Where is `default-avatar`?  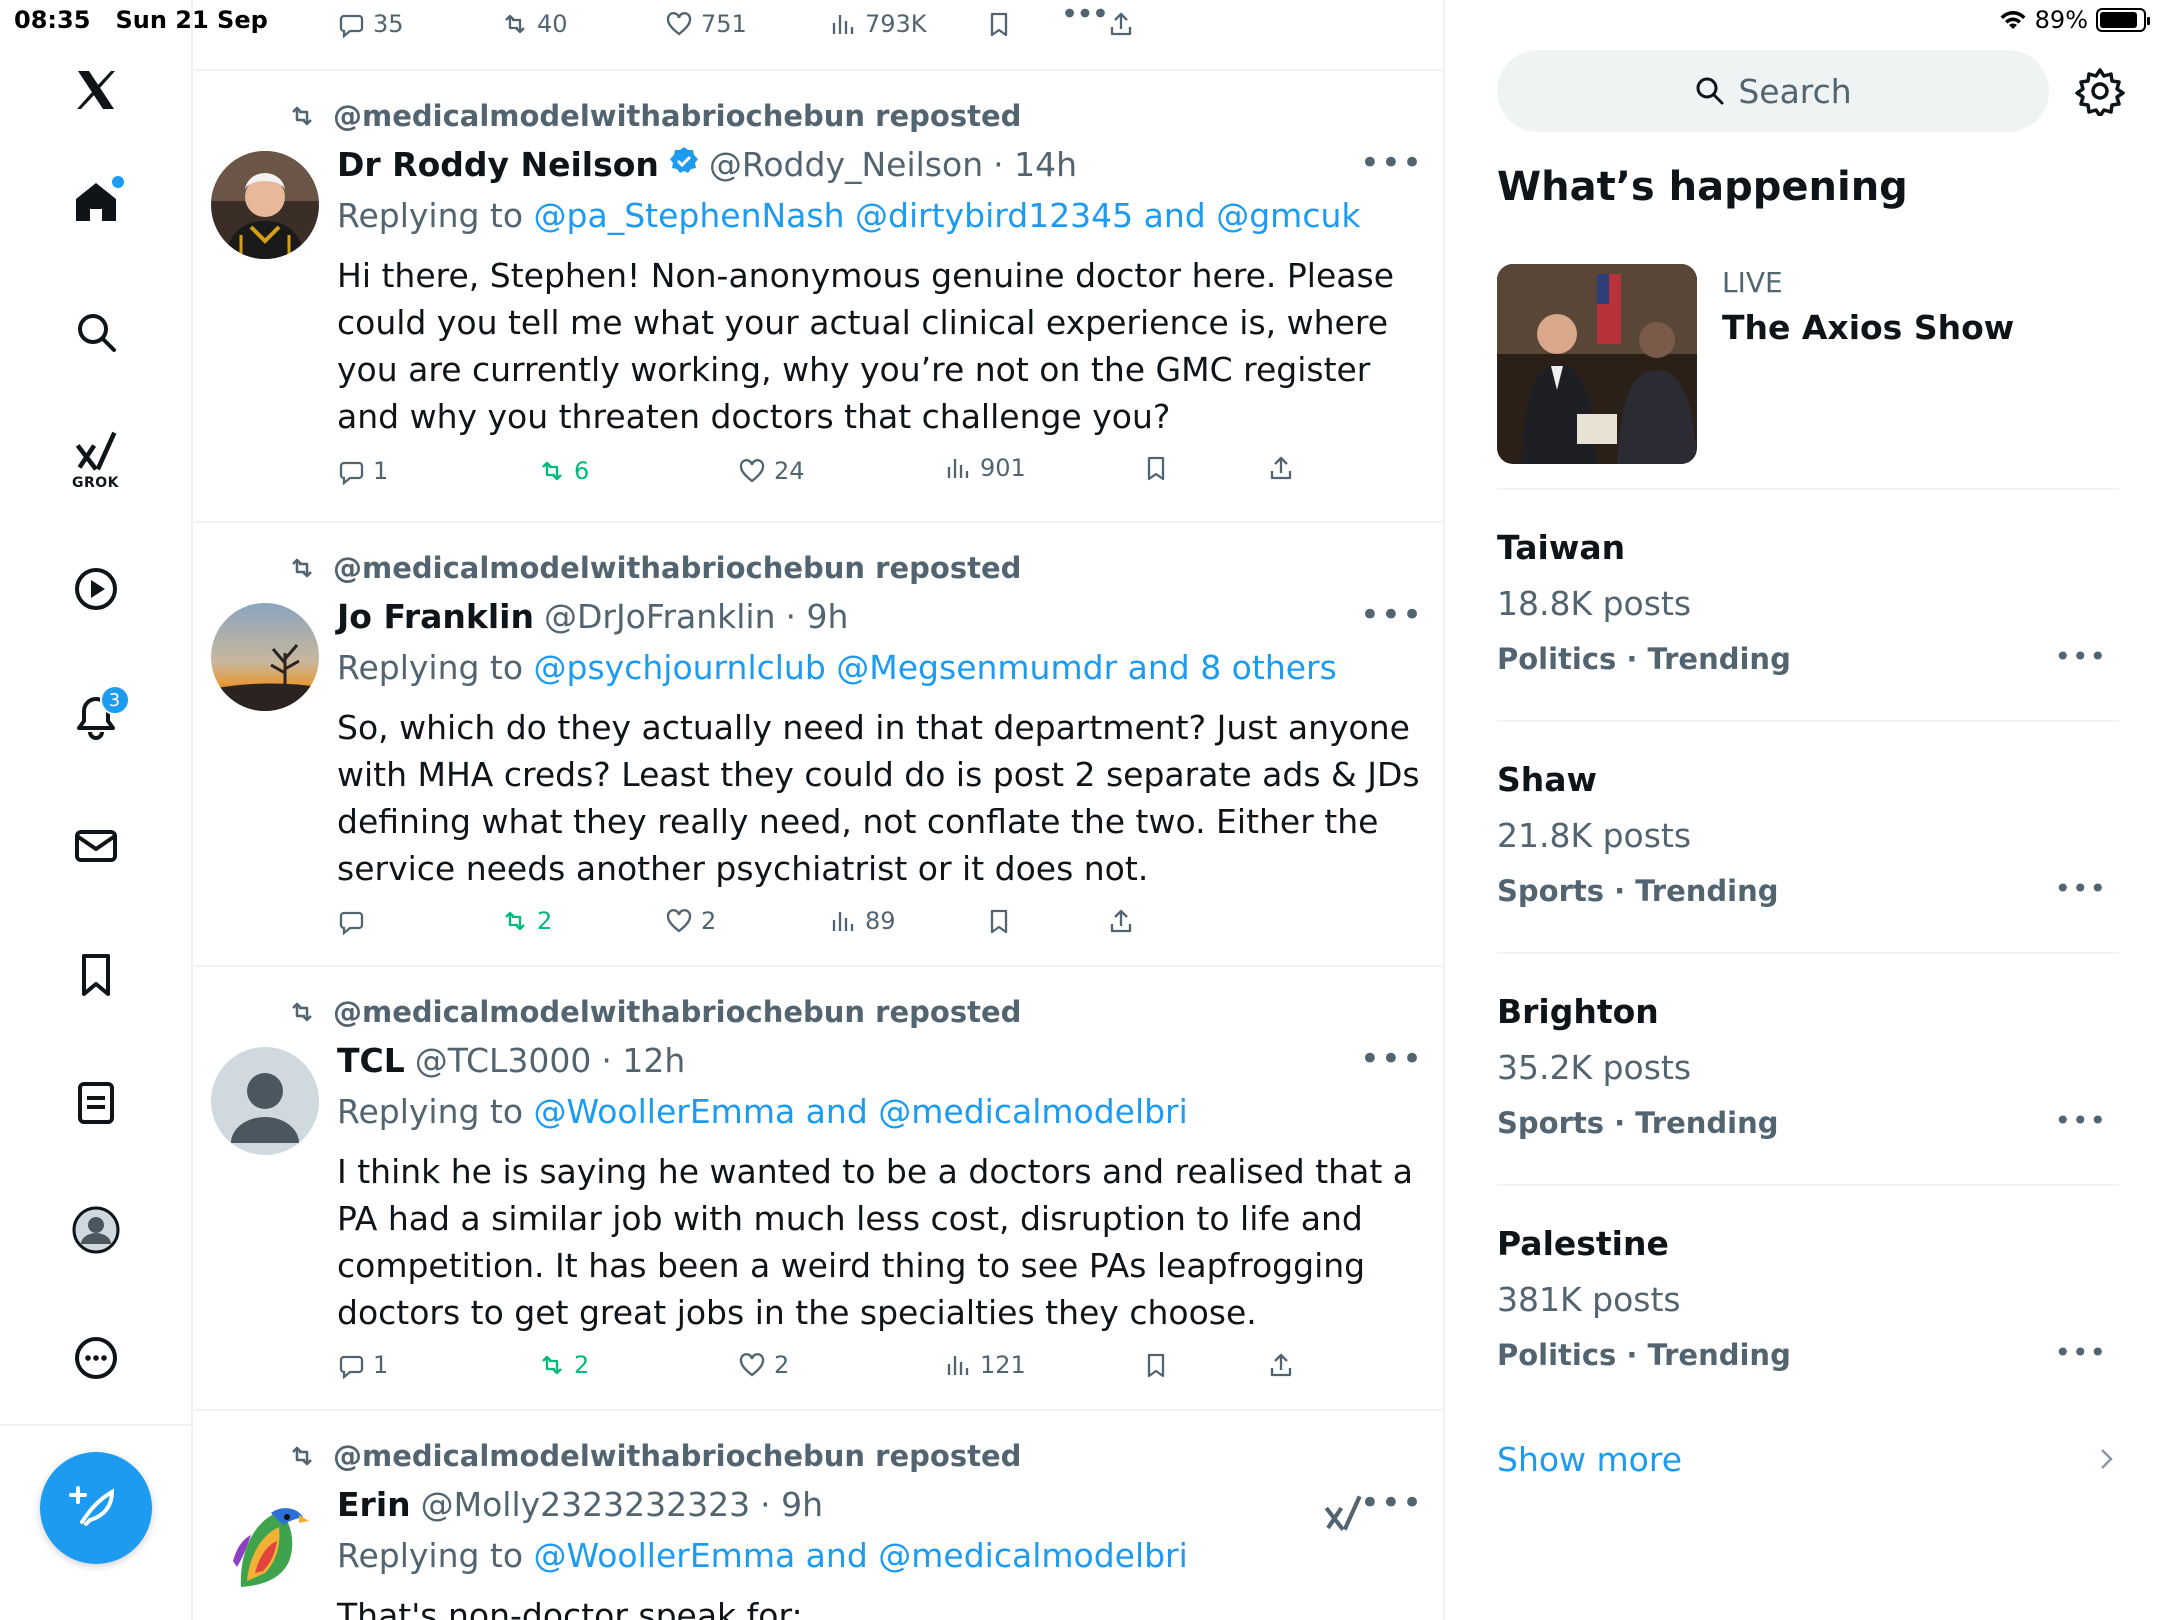
default-avatar is located at coordinates (265, 1101).